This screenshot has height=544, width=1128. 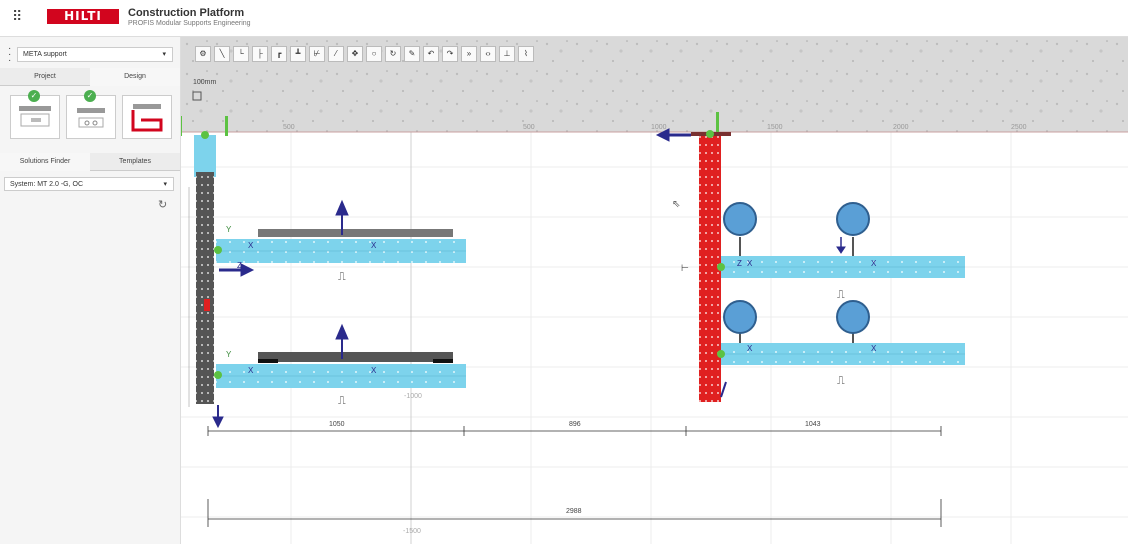 What do you see at coordinates (89, 184) in the screenshot?
I see `system-select: System: MT 2.0 -G, OC ▾` at bounding box center [89, 184].